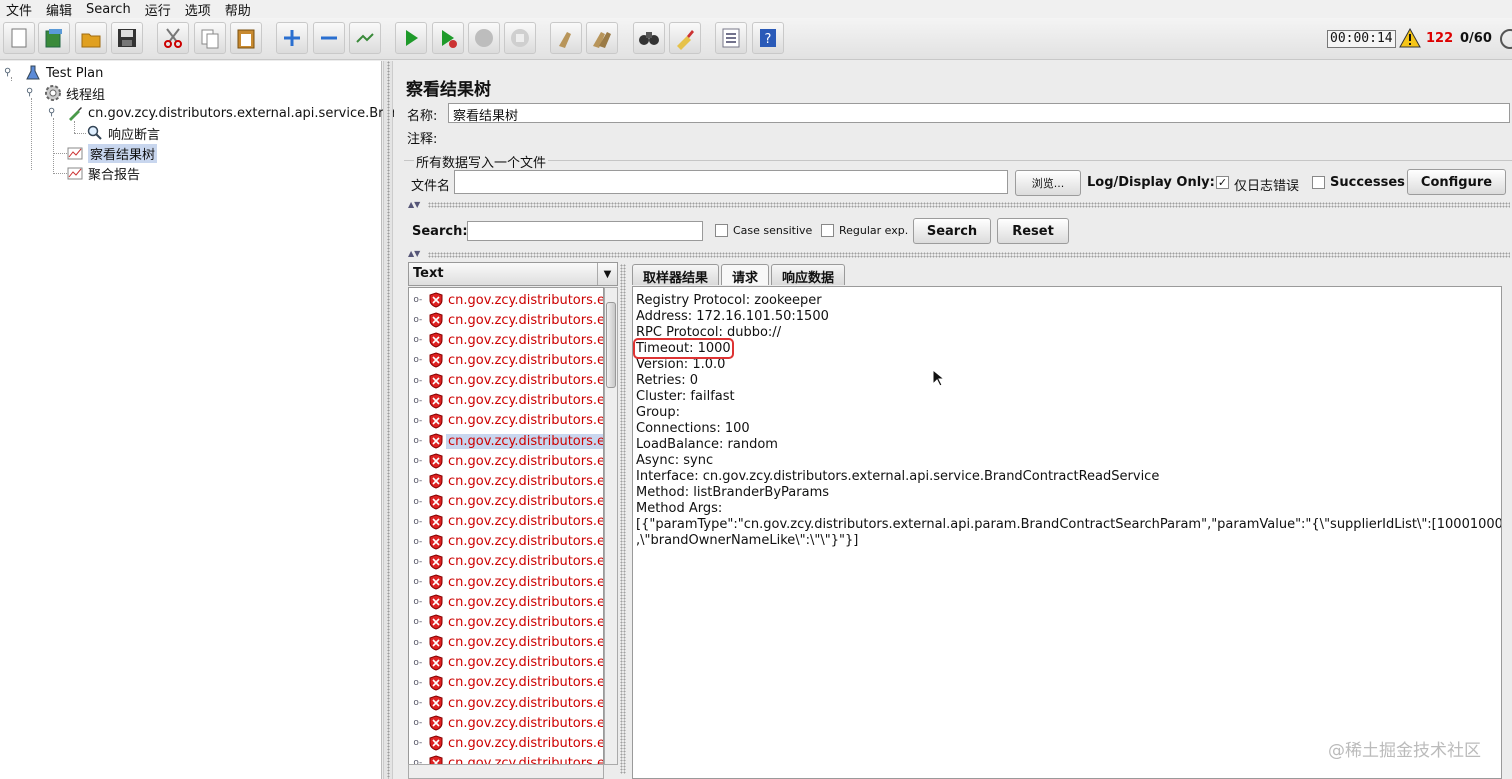  What do you see at coordinates (59, 9) in the screenshot?
I see `menu-edit: 编辑` at bounding box center [59, 9].